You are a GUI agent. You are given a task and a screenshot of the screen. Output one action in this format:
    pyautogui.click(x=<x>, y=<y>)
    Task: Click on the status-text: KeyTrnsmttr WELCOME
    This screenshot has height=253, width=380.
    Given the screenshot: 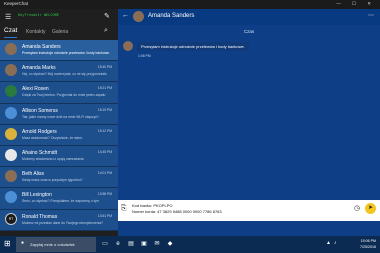 What is the action you would take?
    pyautogui.click(x=38, y=16)
    